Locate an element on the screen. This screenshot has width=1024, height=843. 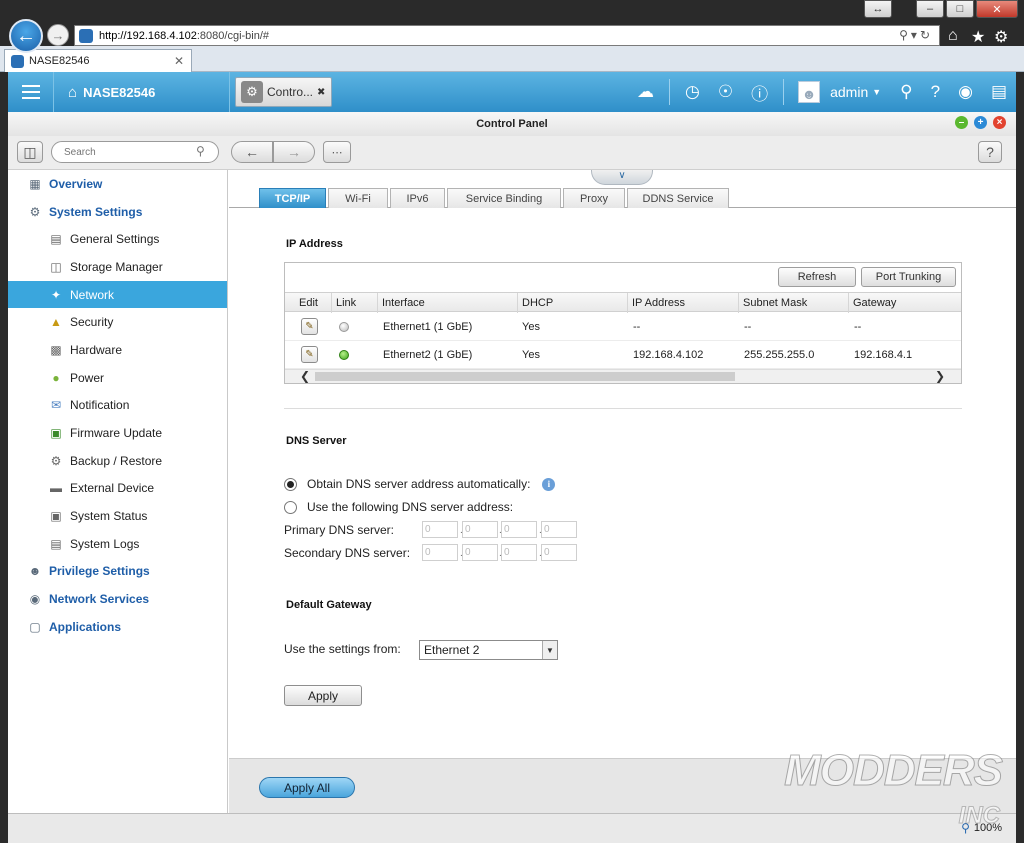
home-icon: ⌂ is located at coordinates (953, 36).